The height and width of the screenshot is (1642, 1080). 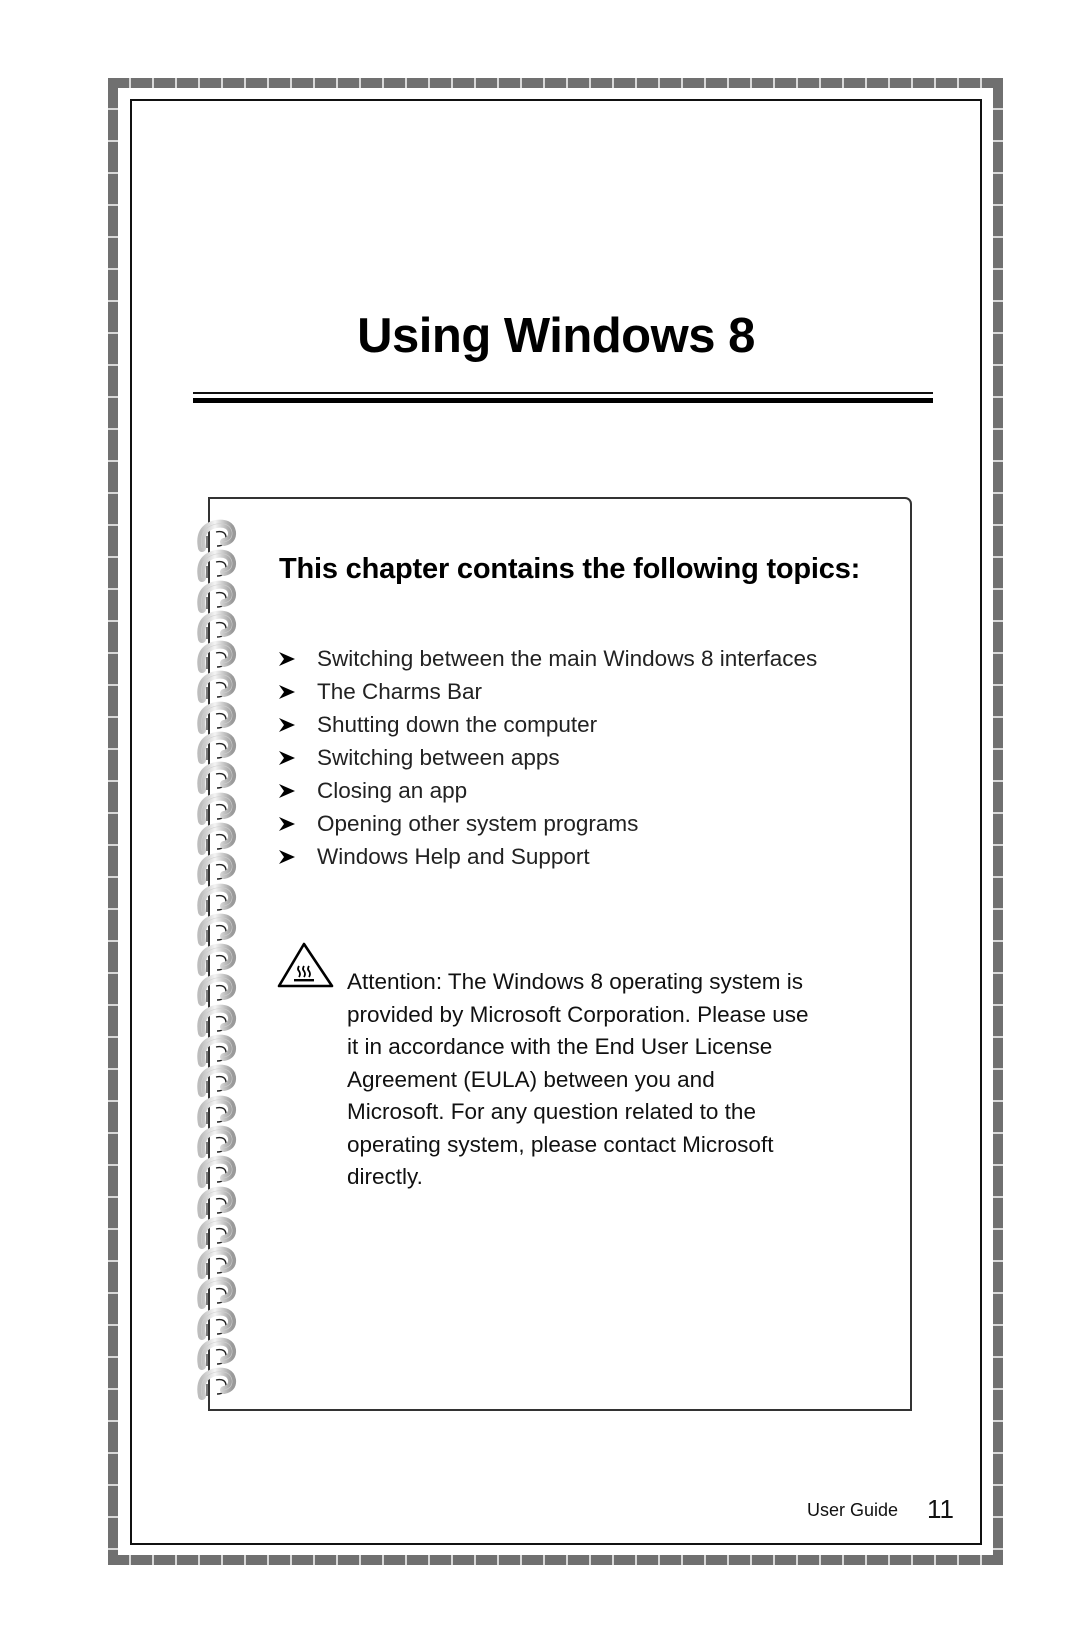 I want to click on topic-label: The Charms Bar, so click(x=400, y=691).